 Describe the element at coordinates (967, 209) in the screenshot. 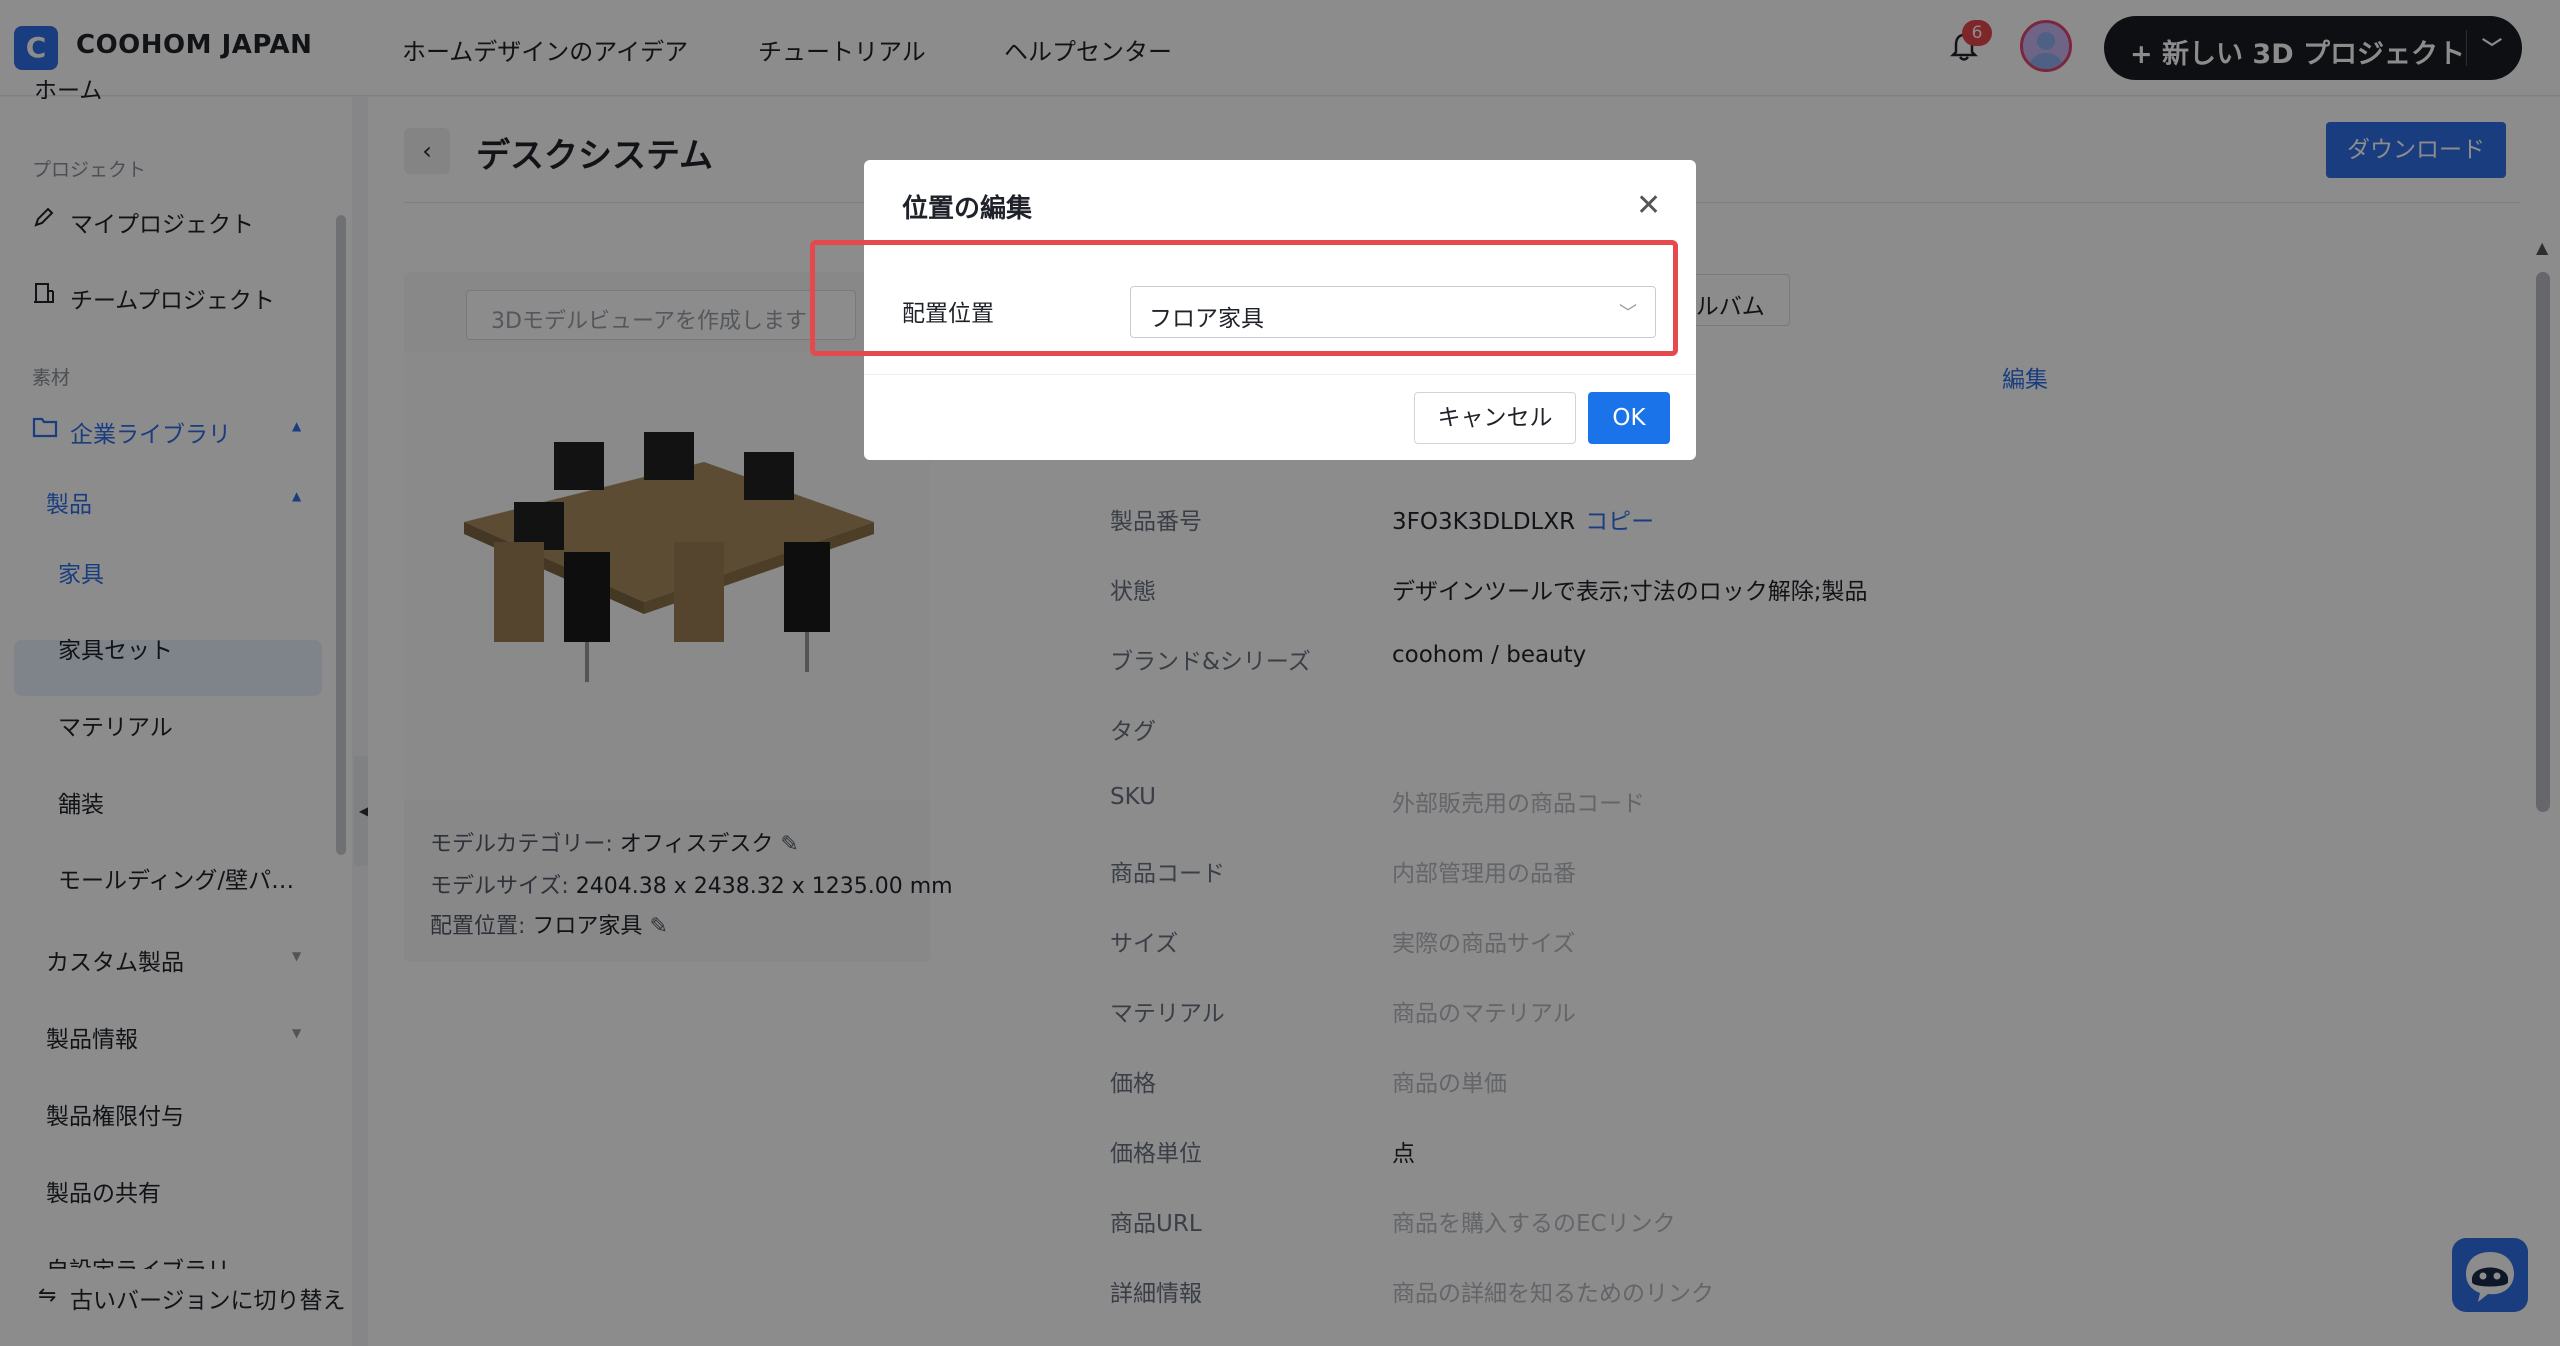

I see `dialog-title: 位置の編集` at that location.